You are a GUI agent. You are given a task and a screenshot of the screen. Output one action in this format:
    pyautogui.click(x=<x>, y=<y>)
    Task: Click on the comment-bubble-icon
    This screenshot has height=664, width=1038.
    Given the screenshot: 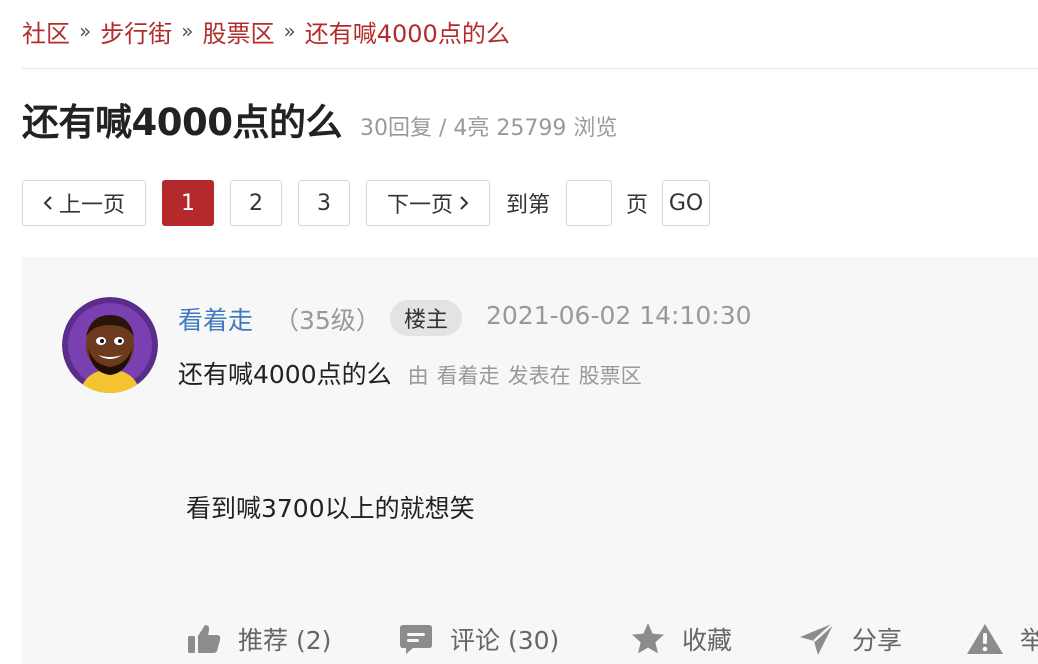 What is the action you would take?
    pyautogui.click(x=424, y=639)
    